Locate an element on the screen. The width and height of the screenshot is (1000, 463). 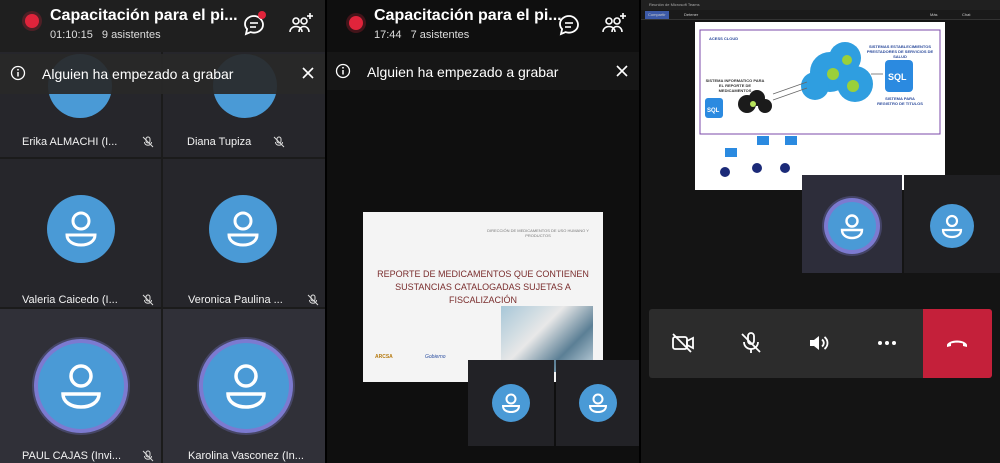
more-icon is located at coordinates (887, 343).